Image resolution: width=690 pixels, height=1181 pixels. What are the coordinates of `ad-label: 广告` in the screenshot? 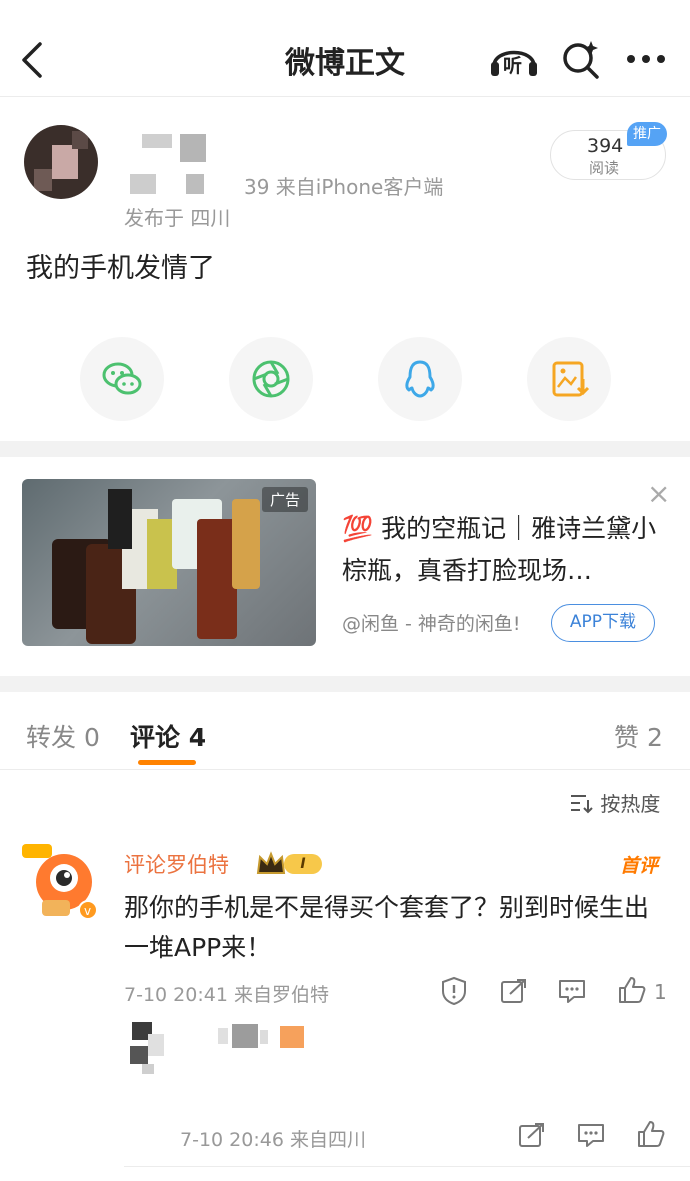 It's located at (284, 499).